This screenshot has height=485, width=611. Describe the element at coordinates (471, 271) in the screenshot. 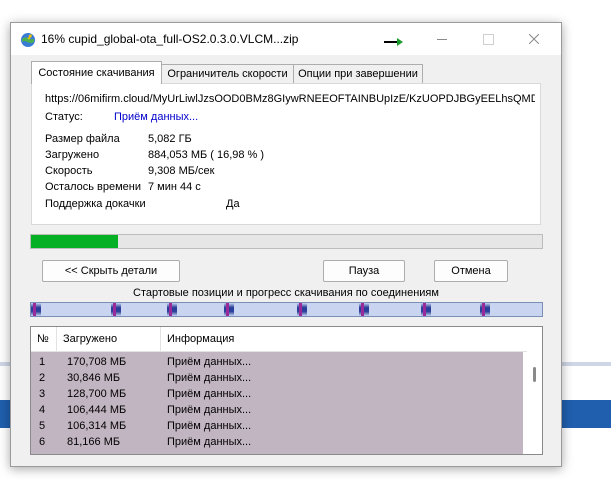

I see `cancel-button: Отмена` at that location.